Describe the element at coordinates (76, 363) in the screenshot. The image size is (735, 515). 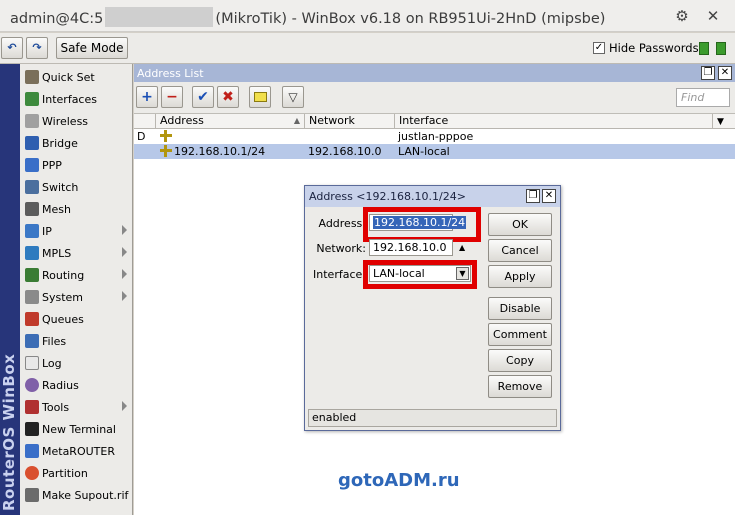
I see `sidebar-item-log: Log` at that location.